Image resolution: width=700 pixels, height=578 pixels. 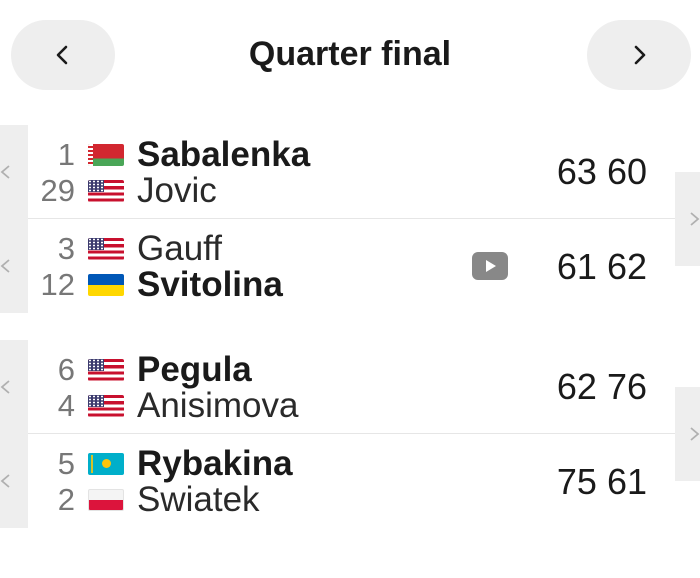 I want to click on player-row: 5 Rybakina, so click(x=258, y=464).